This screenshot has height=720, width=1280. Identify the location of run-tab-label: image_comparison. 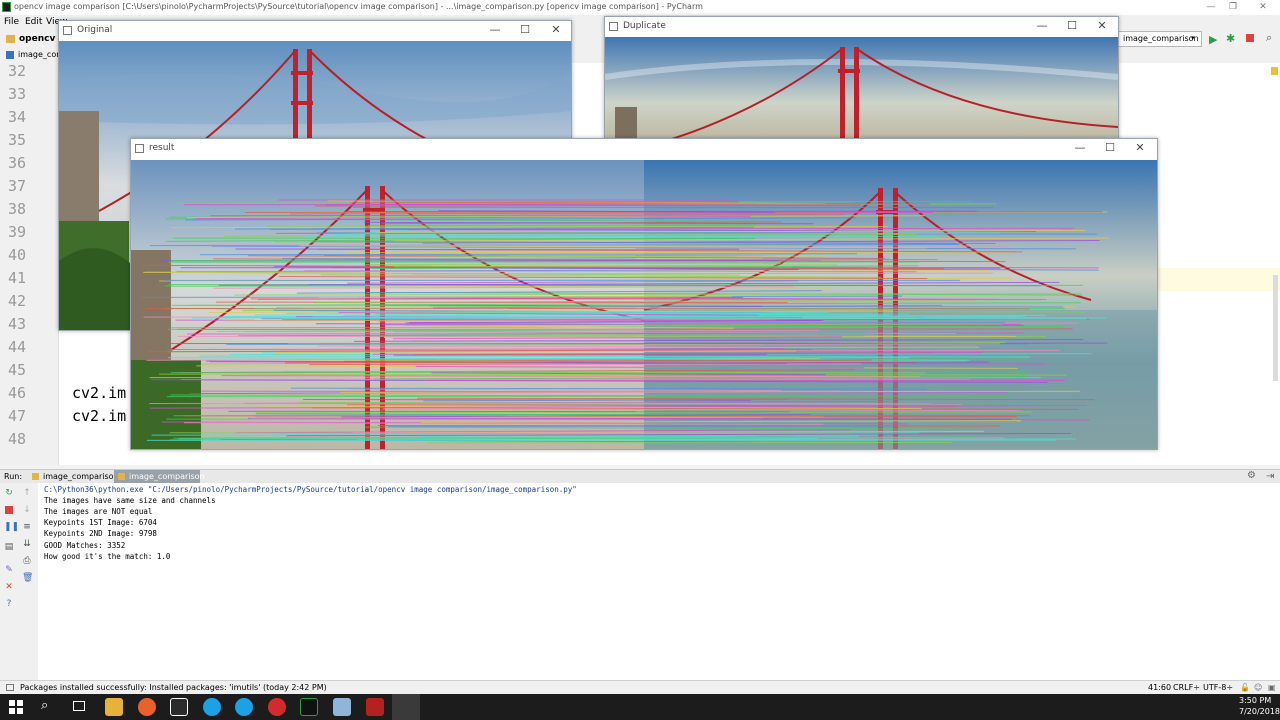
(167, 476).